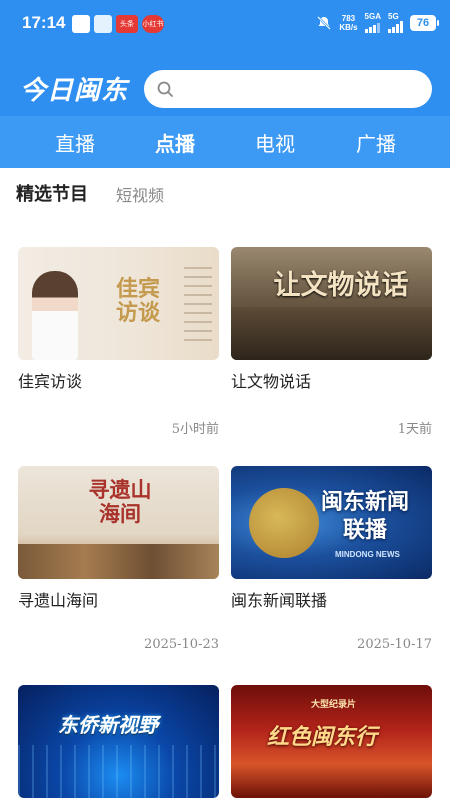 The width and height of the screenshot is (450, 800). I want to click on program-card: 佳宾访谈 佳宾访谈 5小时前, so click(118, 347).